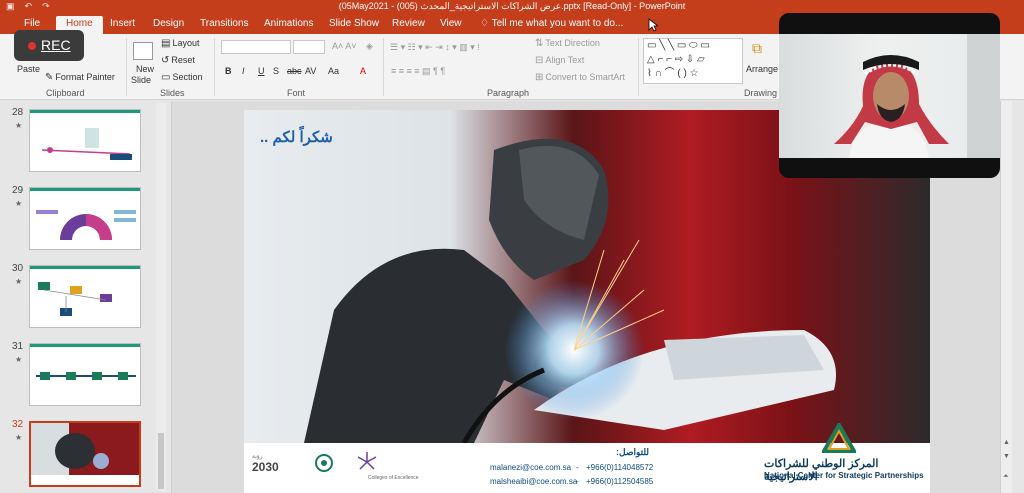 The image size is (1024, 493). I want to click on scroll-up-icon: ▲, so click(1006, 442).